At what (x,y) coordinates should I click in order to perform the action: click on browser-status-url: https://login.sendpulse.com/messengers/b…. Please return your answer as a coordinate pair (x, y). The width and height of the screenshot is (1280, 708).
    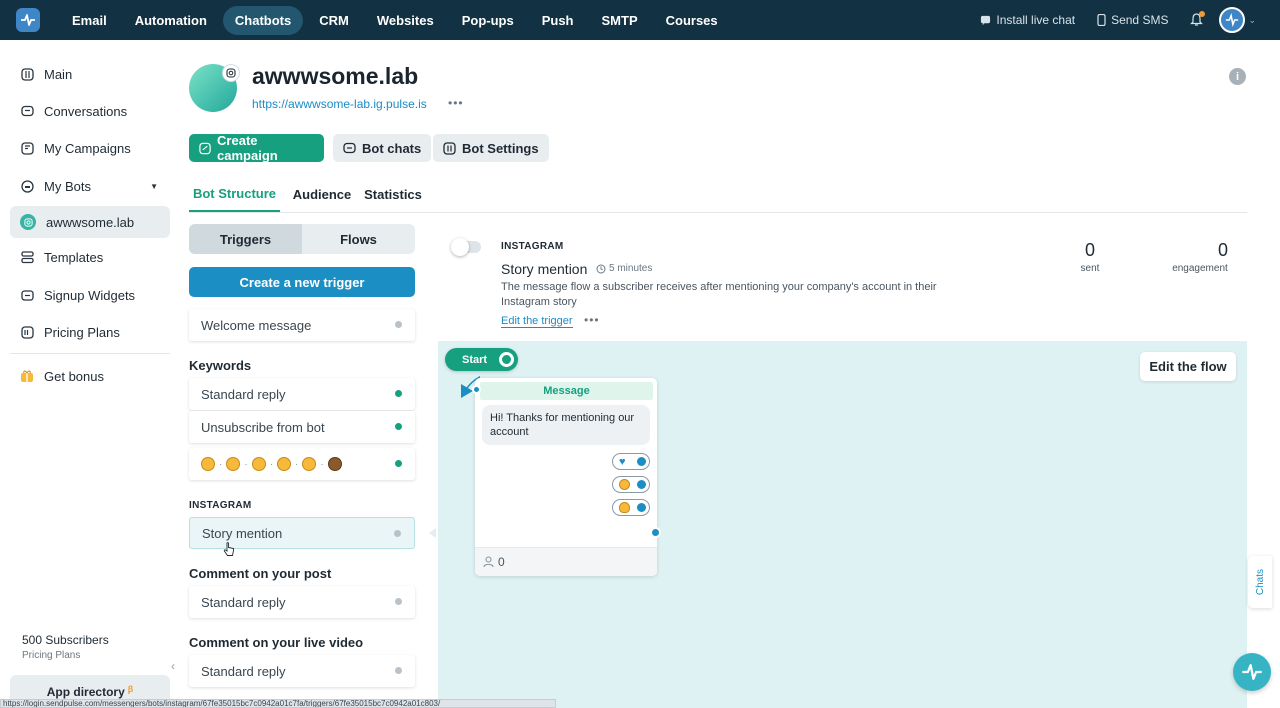
    Looking at the image, I should click on (278, 703).